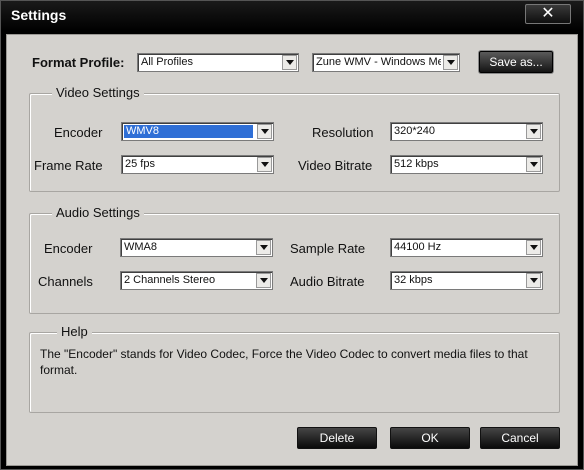  Describe the element at coordinates (466, 247) in the screenshot. I see `sample-rate-select: 44100 Hz` at that location.